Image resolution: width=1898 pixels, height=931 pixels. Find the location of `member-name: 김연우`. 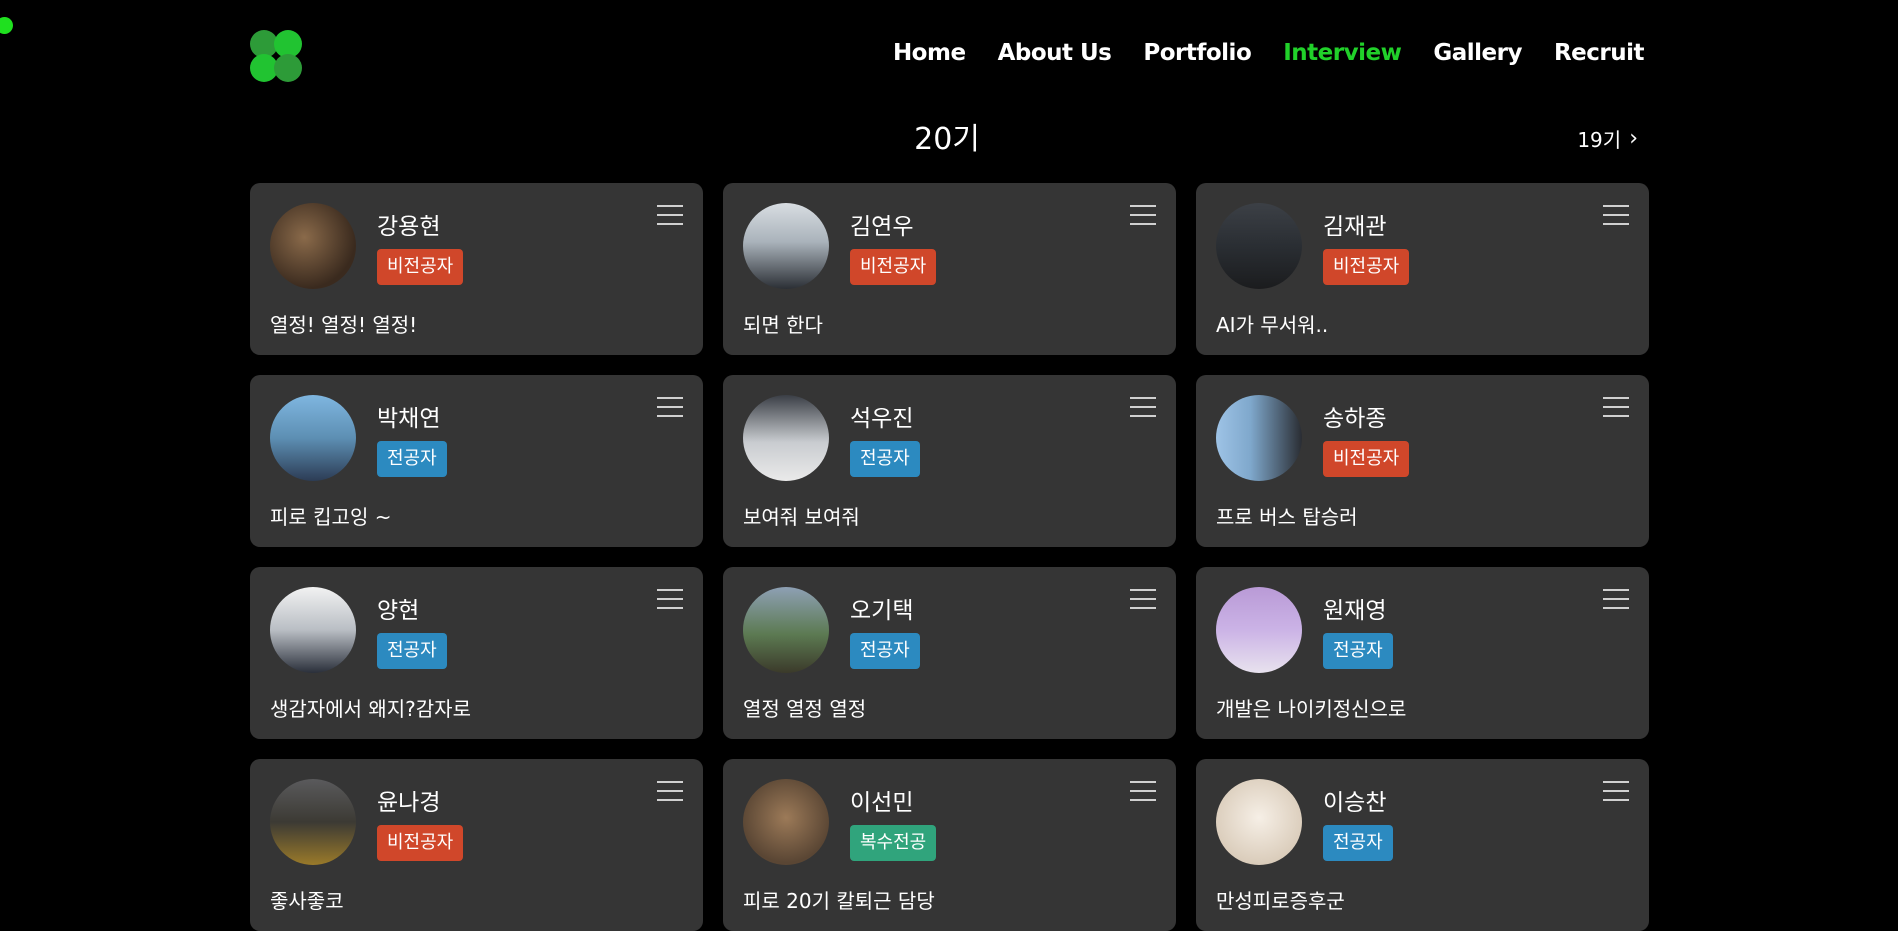

member-name: 김연우 is located at coordinates (882, 227).